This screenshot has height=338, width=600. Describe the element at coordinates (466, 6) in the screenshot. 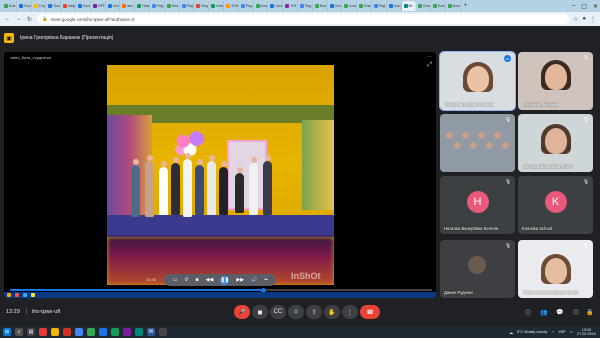

I see `new-tab-button: +` at that location.